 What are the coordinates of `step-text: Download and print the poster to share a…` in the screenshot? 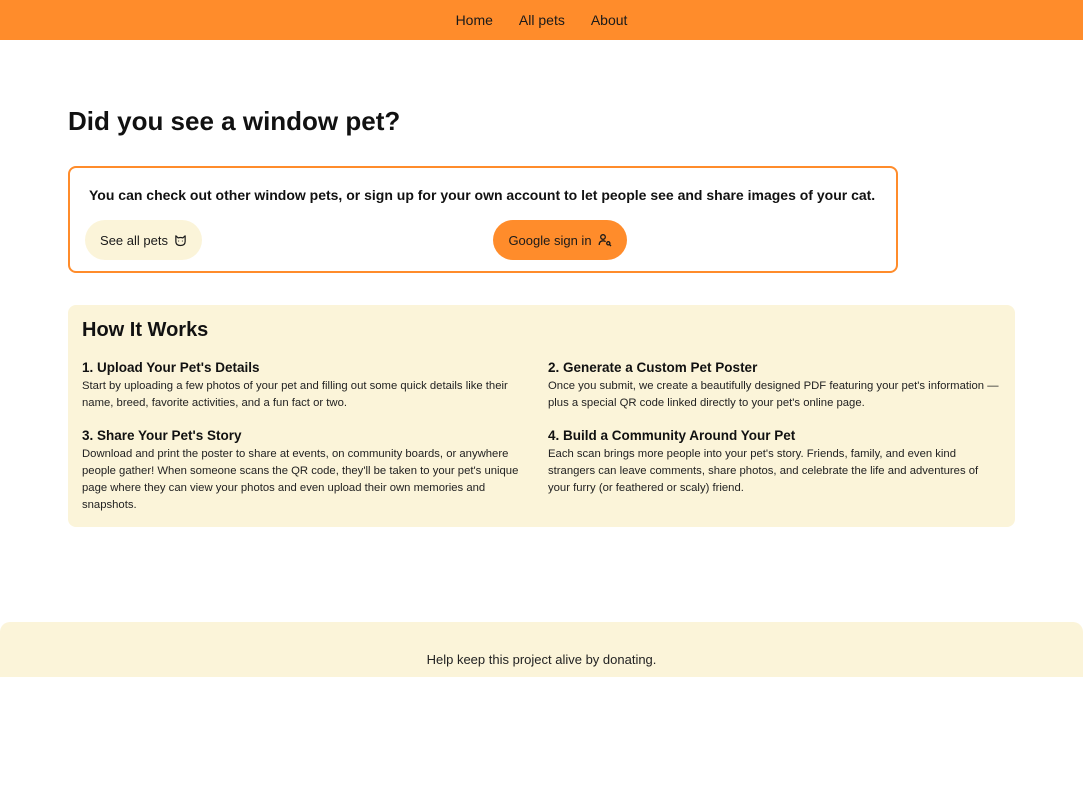 It's located at (300, 479).